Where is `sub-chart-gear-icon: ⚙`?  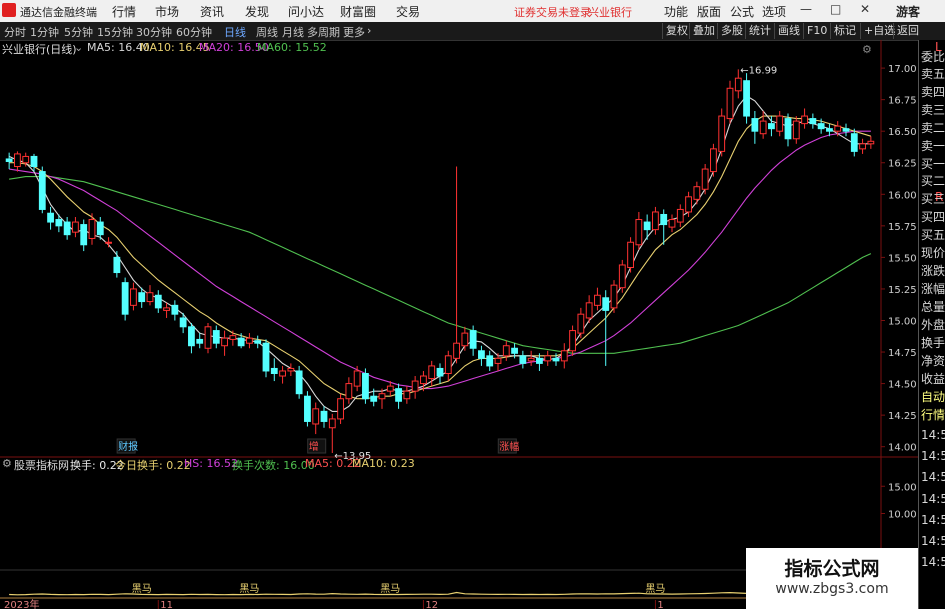 sub-chart-gear-icon: ⚙ is located at coordinates (7, 463).